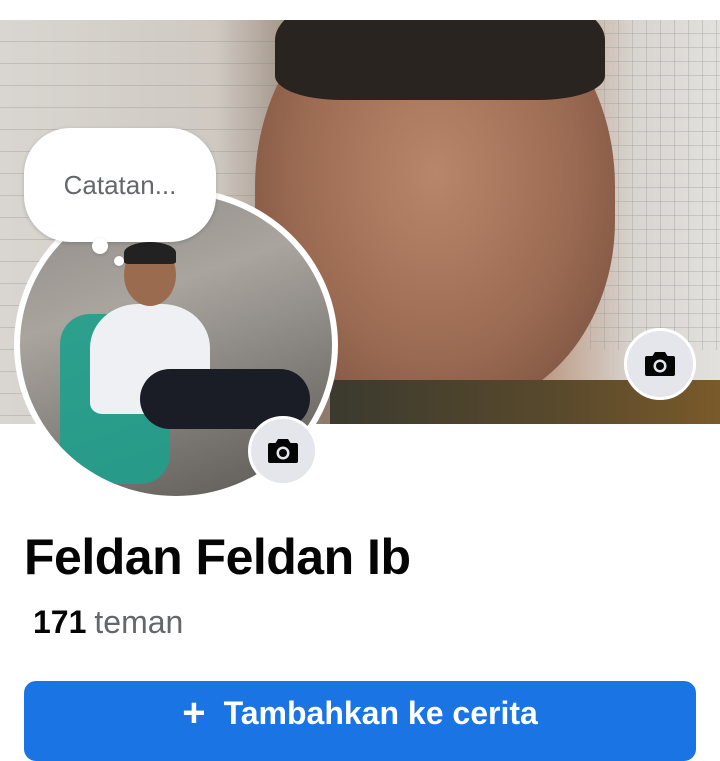 The image size is (720, 761). What do you see at coordinates (100, 246) in the screenshot?
I see `note-bubble-tail-large` at bounding box center [100, 246].